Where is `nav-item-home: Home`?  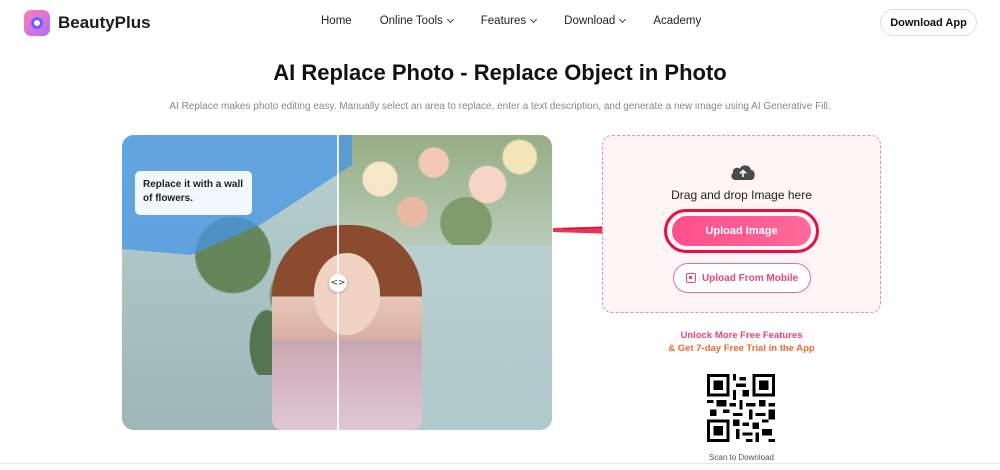
nav-item-home: Home is located at coordinates (336, 21).